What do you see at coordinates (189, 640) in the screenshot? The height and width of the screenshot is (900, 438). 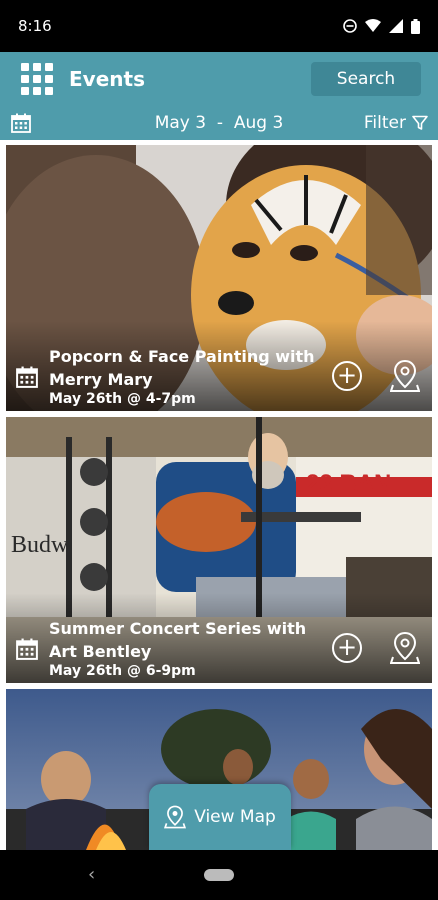 I see `event-title: Summer Concert Series with Art Bentley` at bounding box center [189, 640].